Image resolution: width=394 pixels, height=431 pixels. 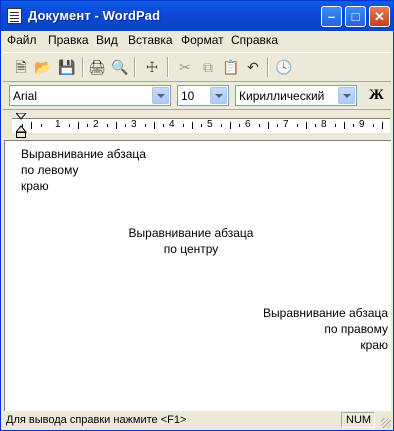 What do you see at coordinates (14, 16) in the screenshot?
I see `wordpad-app-icon` at bounding box center [14, 16].